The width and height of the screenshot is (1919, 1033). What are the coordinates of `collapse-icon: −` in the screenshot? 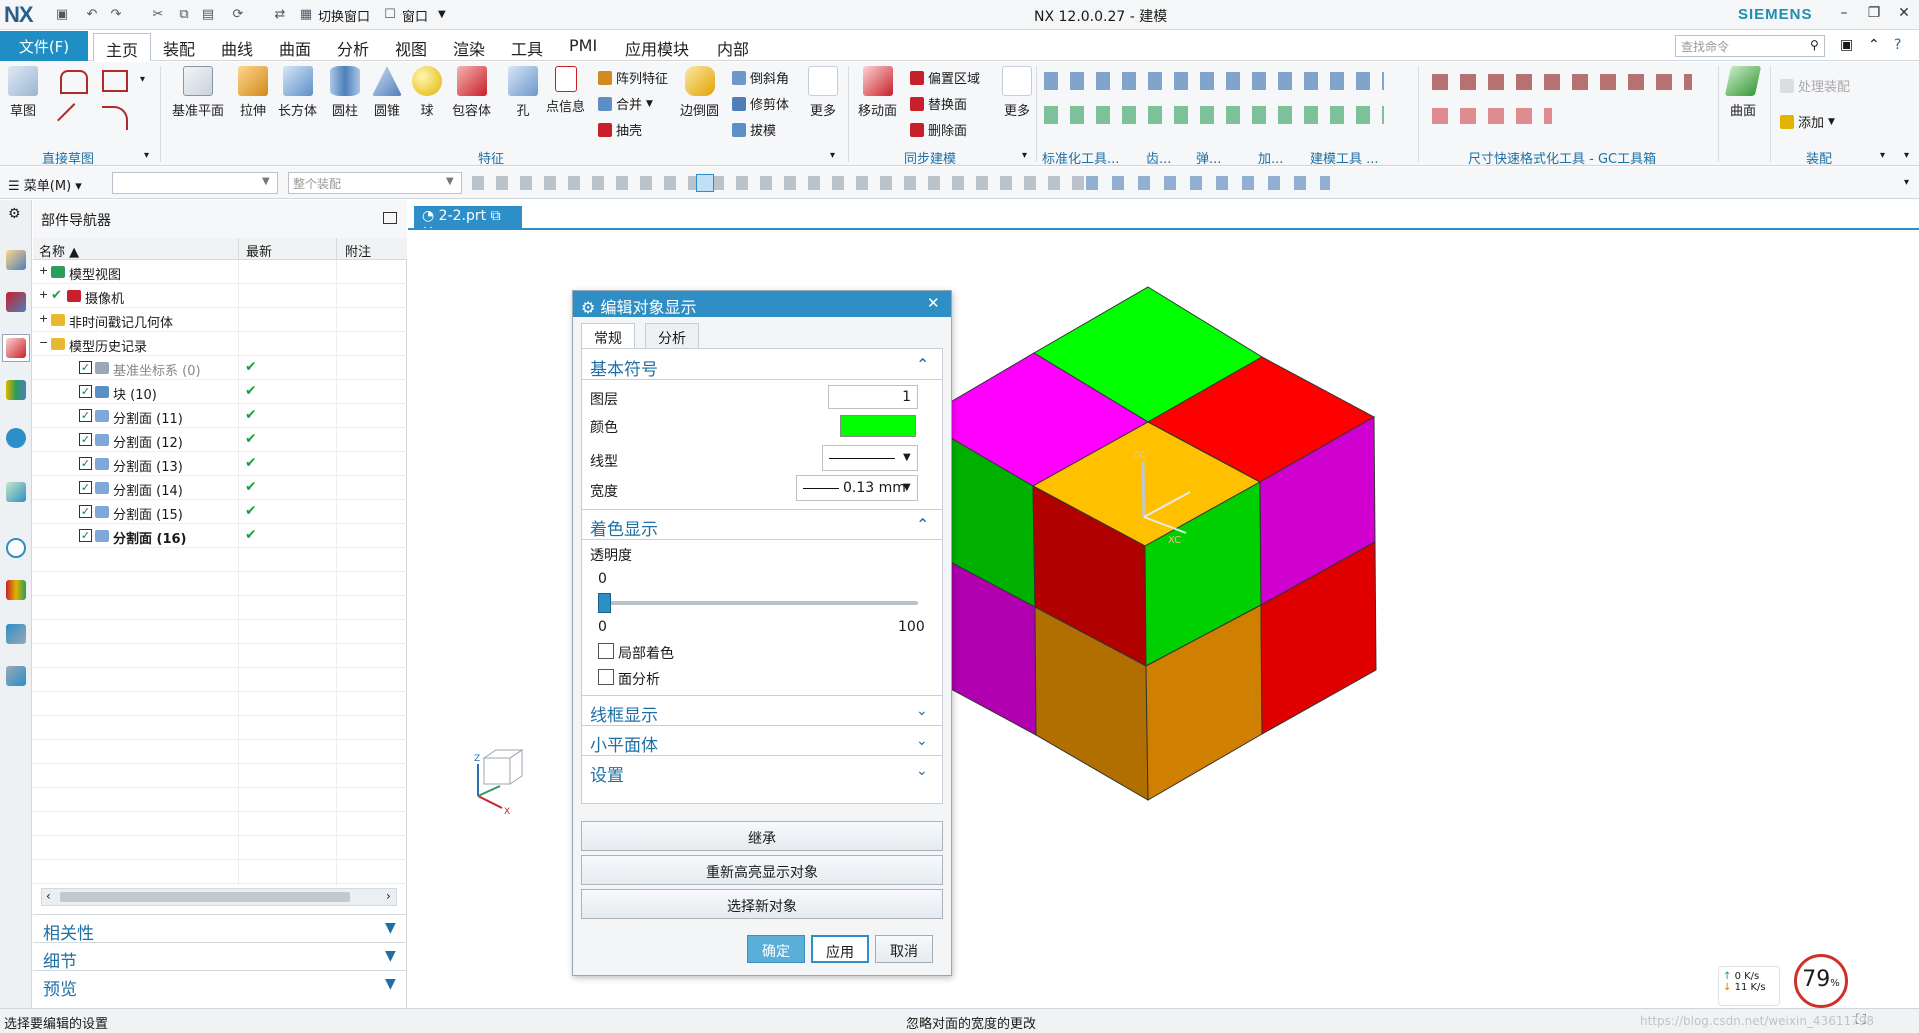 It's located at (43, 342).